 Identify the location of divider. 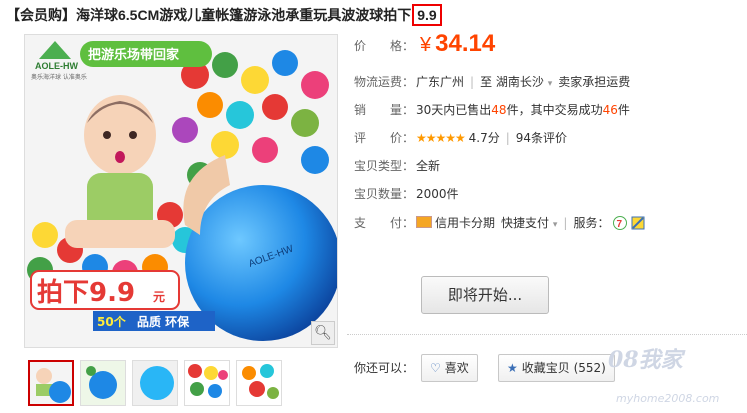
(547, 334).